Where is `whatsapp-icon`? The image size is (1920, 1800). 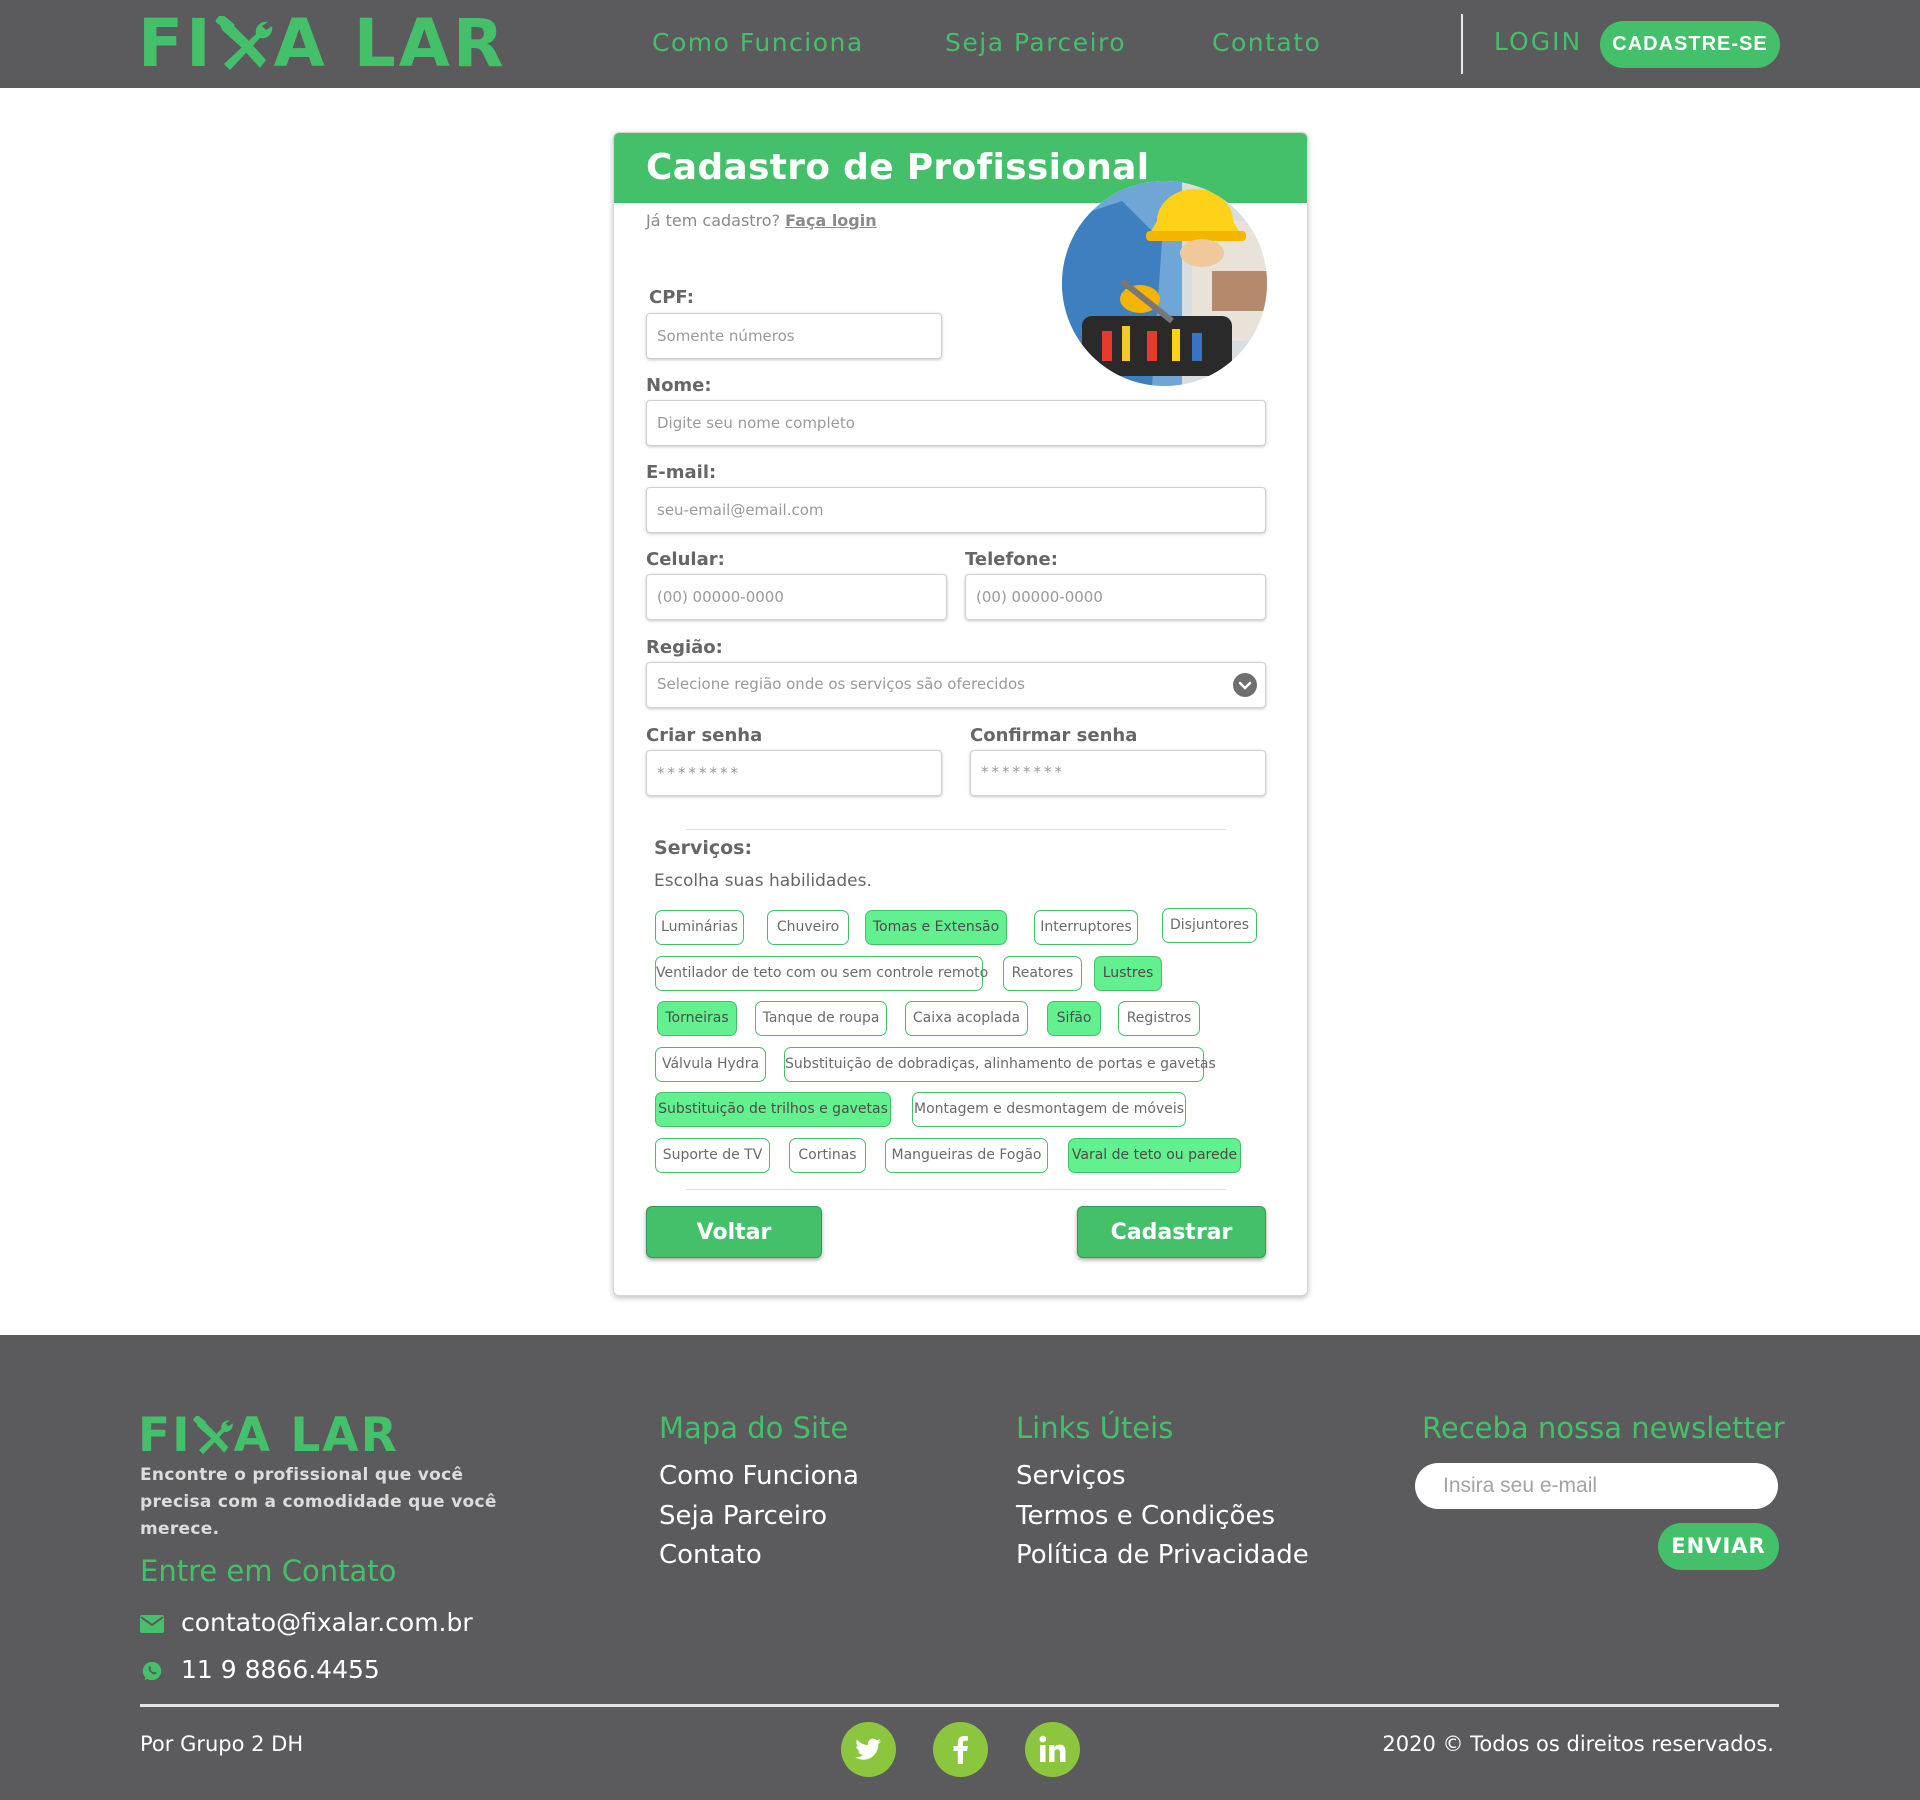
whatsapp-icon is located at coordinates (152, 1671).